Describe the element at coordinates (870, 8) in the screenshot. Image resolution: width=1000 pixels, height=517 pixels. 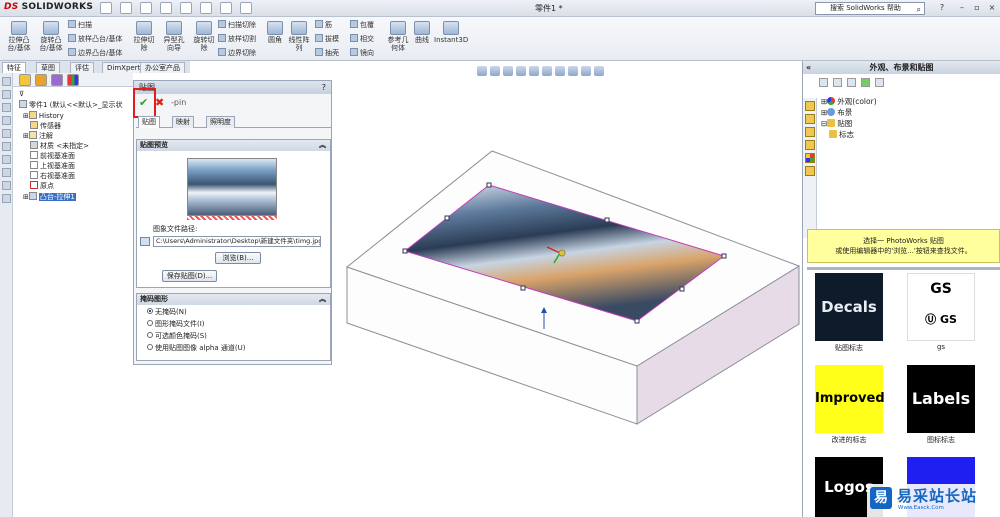
I see `help-search-input: 搜索 SolidWorks 帮助 ⌕` at that location.